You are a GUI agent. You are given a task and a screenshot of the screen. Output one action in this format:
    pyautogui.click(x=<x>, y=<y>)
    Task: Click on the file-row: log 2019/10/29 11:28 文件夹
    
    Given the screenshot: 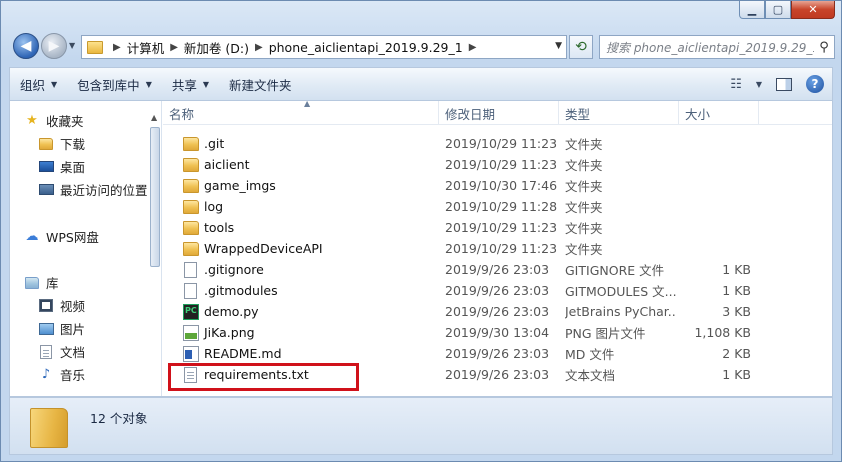 What is the action you would take?
    pyautogui.click(x=497, y=206)
    